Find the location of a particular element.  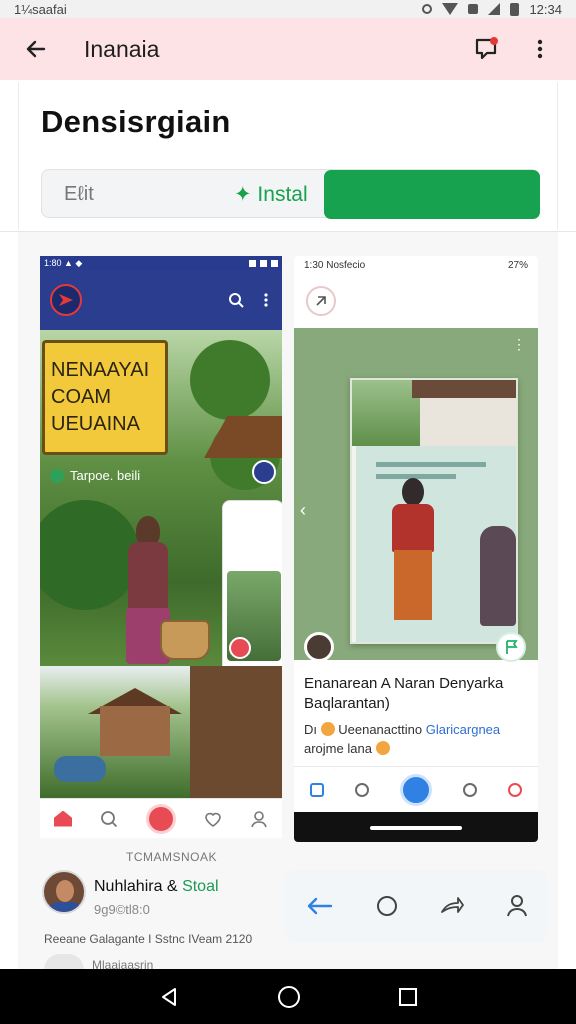

install-button is located at coordinates (432, 194).